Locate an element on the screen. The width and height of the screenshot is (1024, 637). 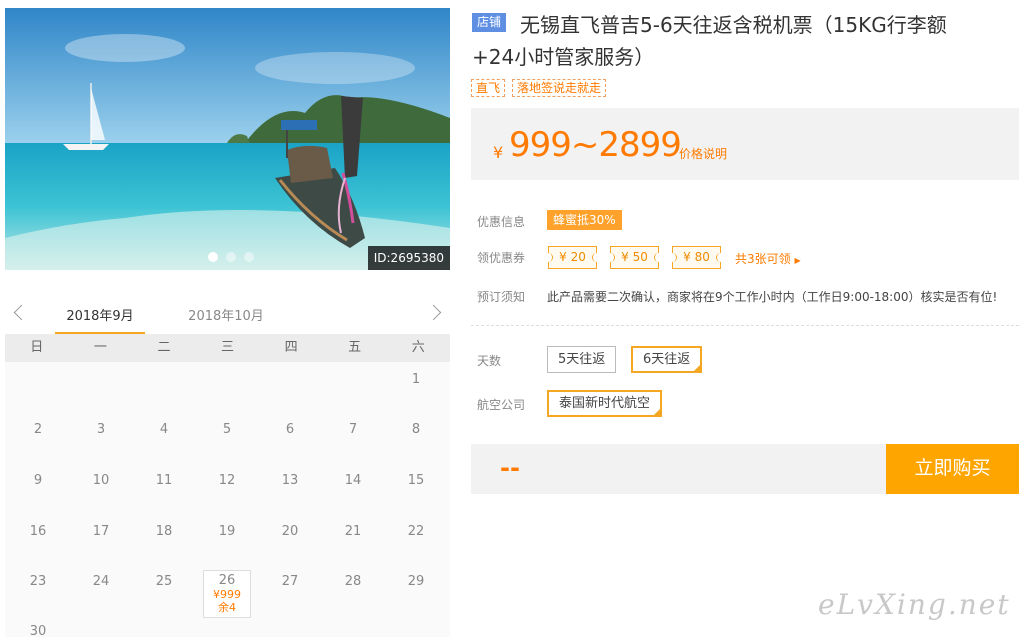
price-box: ¥ 999~2899 价格说明 is located at coordinates (745, 144).